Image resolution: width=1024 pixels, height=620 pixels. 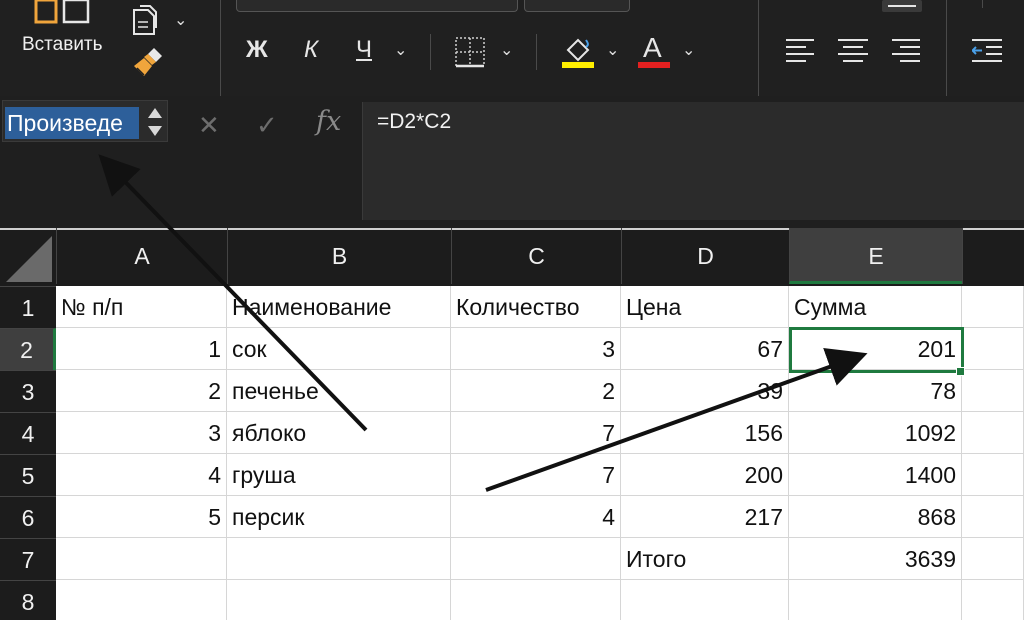 I want to click on cell-e3: 78, so click(x=875, y=391).